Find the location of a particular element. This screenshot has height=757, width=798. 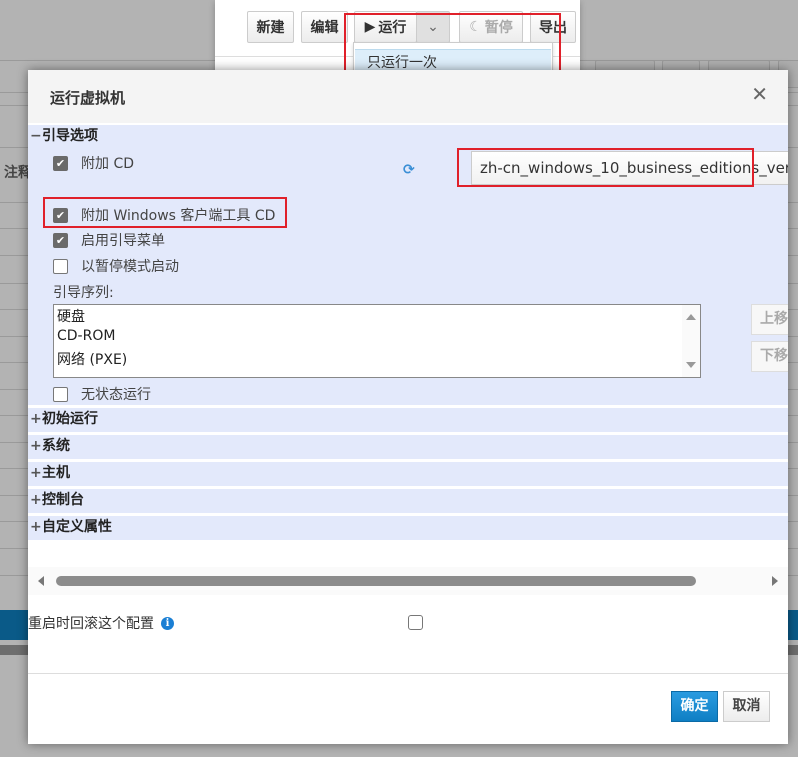

chevron-down-icon: ⌄ is located at coordinates (433, 27).